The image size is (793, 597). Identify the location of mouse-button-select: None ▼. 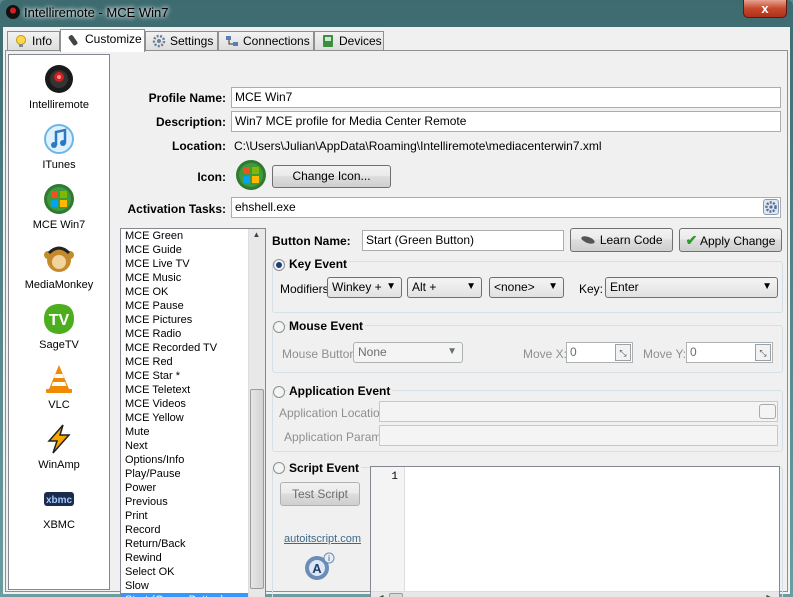
(408, 352).